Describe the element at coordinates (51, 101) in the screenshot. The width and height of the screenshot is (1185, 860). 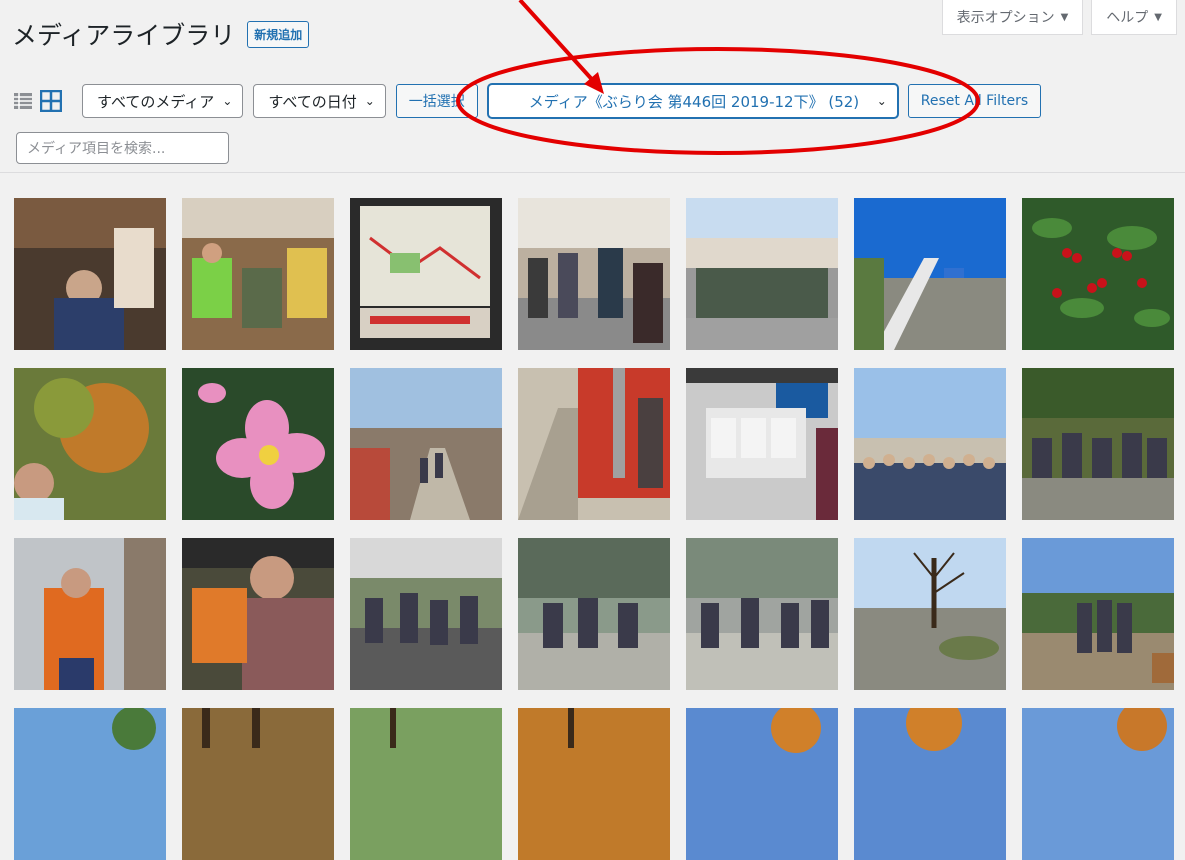
I see `grid-view-icon` at that location.